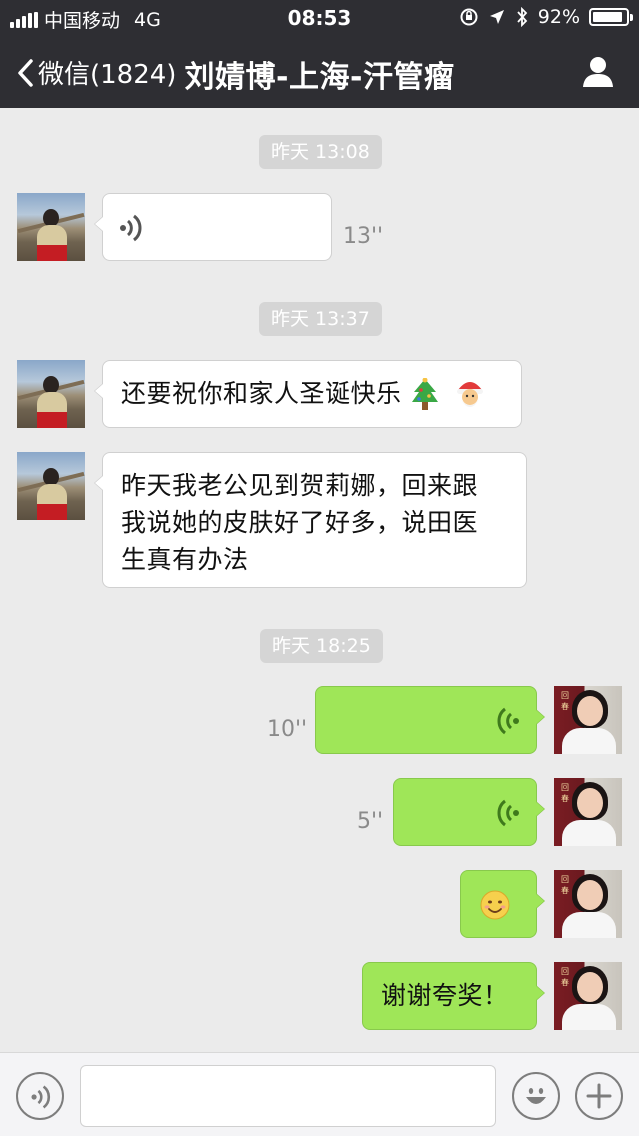 The image size is (639, 1136). What do you see at coordinates (261, 393) in the screenshot?
I see `message-text: 还要祝你和家人圣诞快乐` at bounding box center [261, 393].